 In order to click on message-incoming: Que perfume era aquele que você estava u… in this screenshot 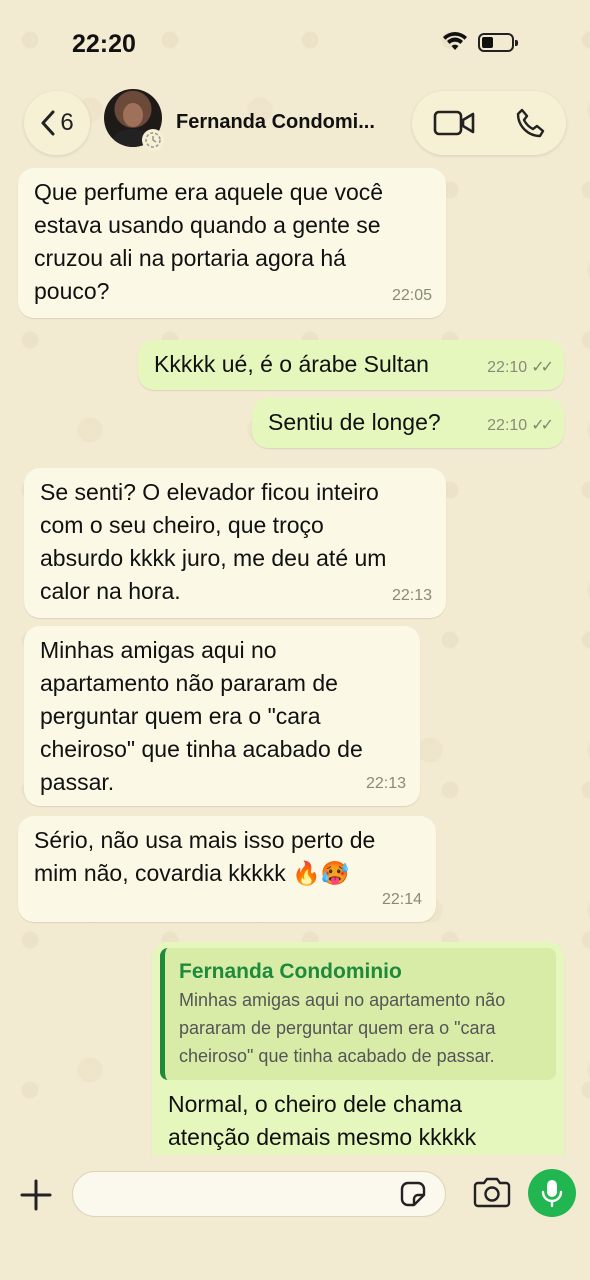, I will do `click(232, 243)`.